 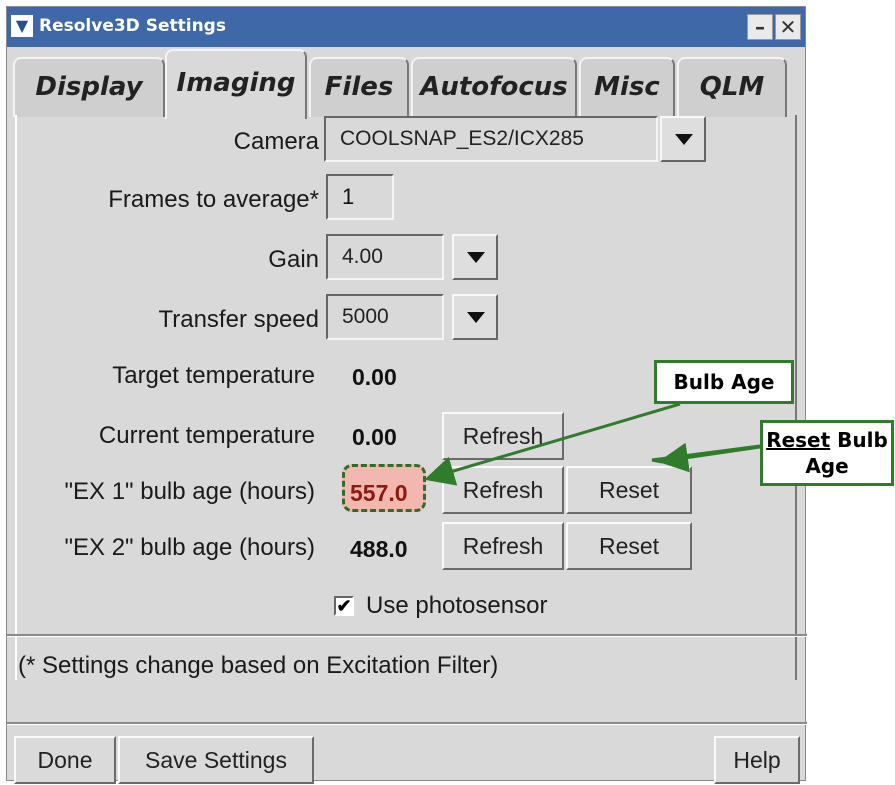 What do you see at coordinates (236, 84) in the screenshot?
I see `tab-imaging: Imaging` at bounding box center [236, 84].